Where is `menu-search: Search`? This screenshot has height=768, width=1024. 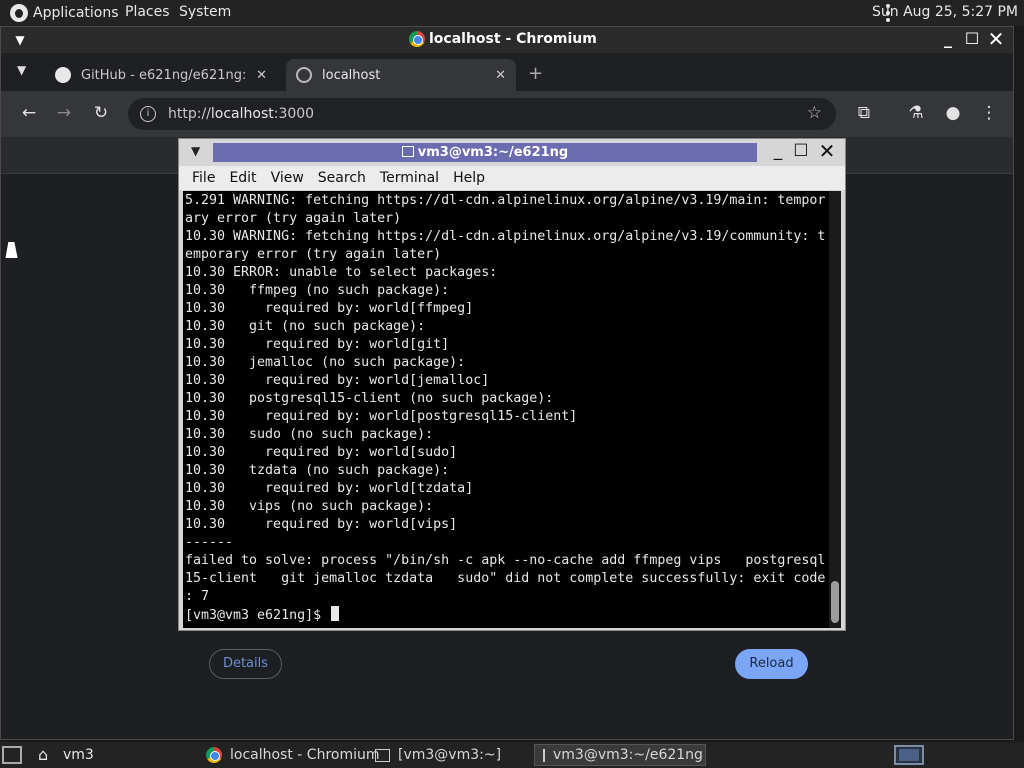
menu-search: Search is located at coordinates (342, 178).